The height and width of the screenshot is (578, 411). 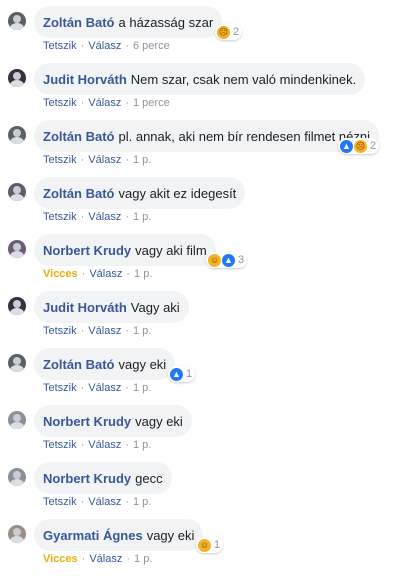 What do you see at coordinates (205, 427) in the screenshot?
I see `comment: Norbert Krudy vagy eki Tetszik · Válasz · 1 p.` at bounding box center [205, 427].